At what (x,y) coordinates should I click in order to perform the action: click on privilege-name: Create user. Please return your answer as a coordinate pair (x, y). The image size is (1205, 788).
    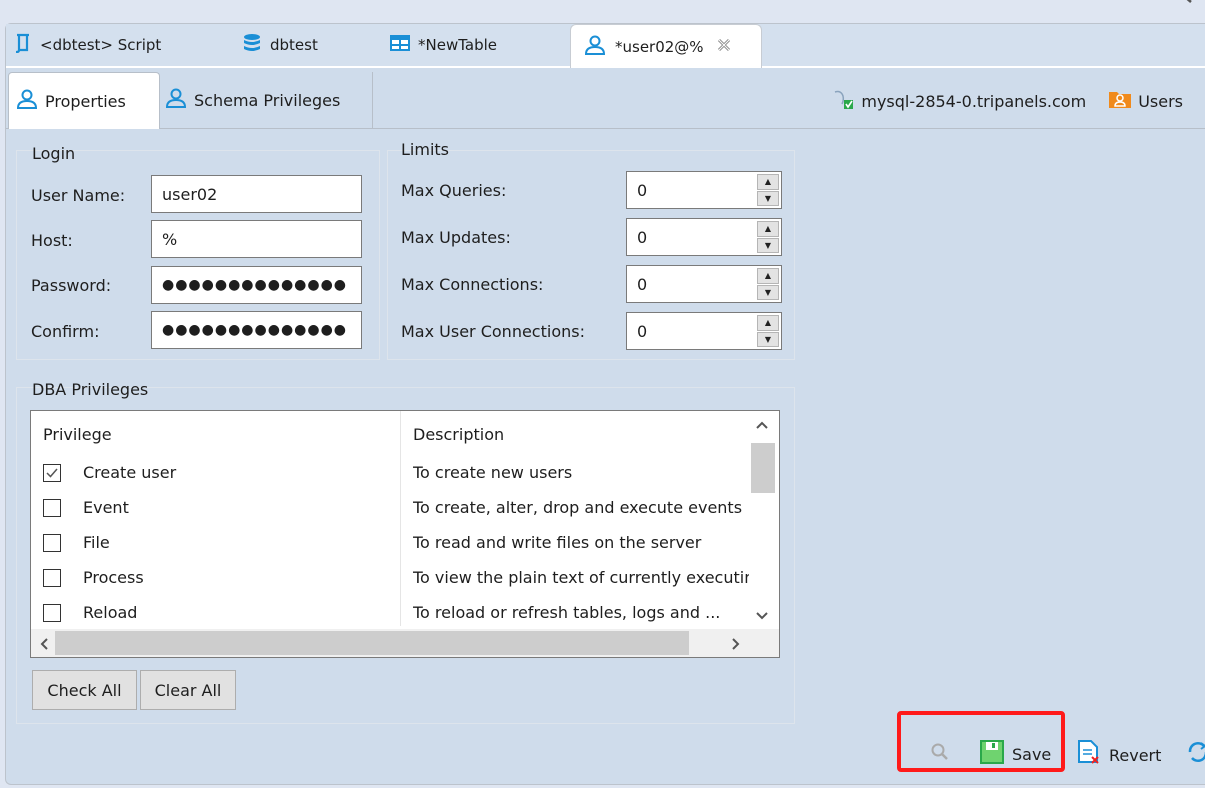
    Looking at the image, I should click on (130, 472).